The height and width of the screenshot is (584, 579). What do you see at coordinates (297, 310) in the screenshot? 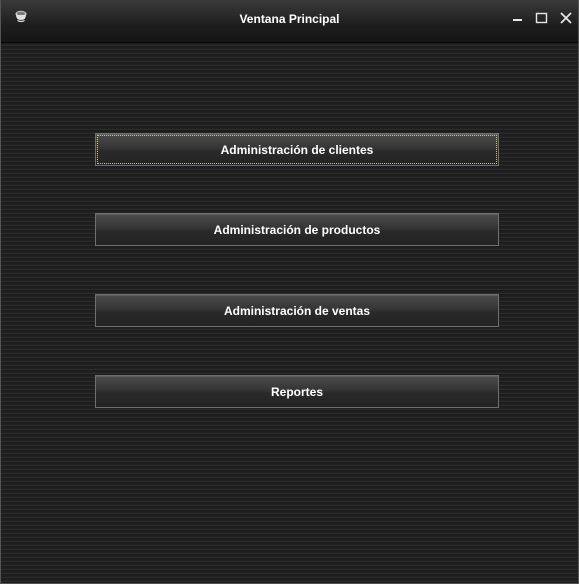
I see `sales-admin-button: Administración de ventas` at bounding box center [297, 310].